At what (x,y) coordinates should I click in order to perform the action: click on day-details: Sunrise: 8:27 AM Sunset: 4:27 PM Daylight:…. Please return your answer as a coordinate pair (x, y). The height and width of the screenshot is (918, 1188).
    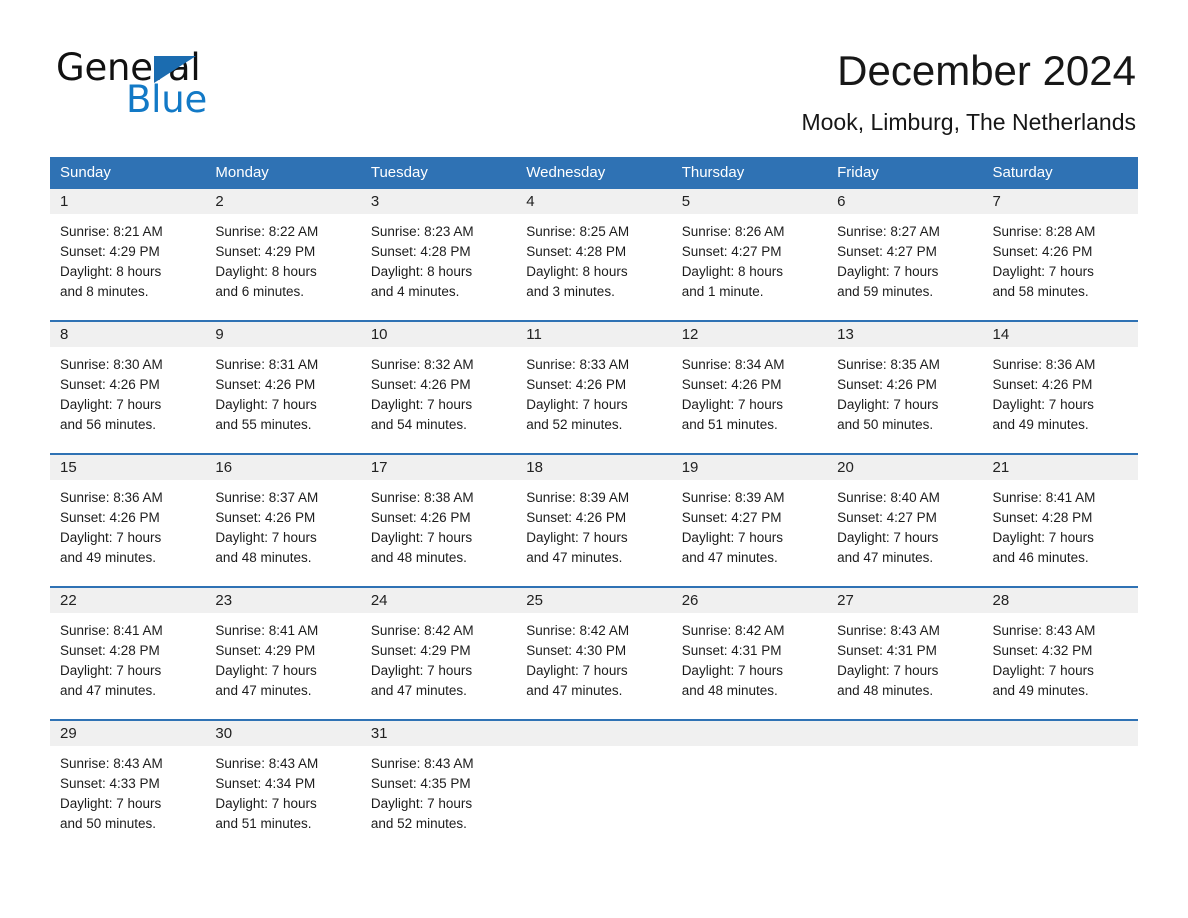
    Looking at the image, I should click on (904, 258).